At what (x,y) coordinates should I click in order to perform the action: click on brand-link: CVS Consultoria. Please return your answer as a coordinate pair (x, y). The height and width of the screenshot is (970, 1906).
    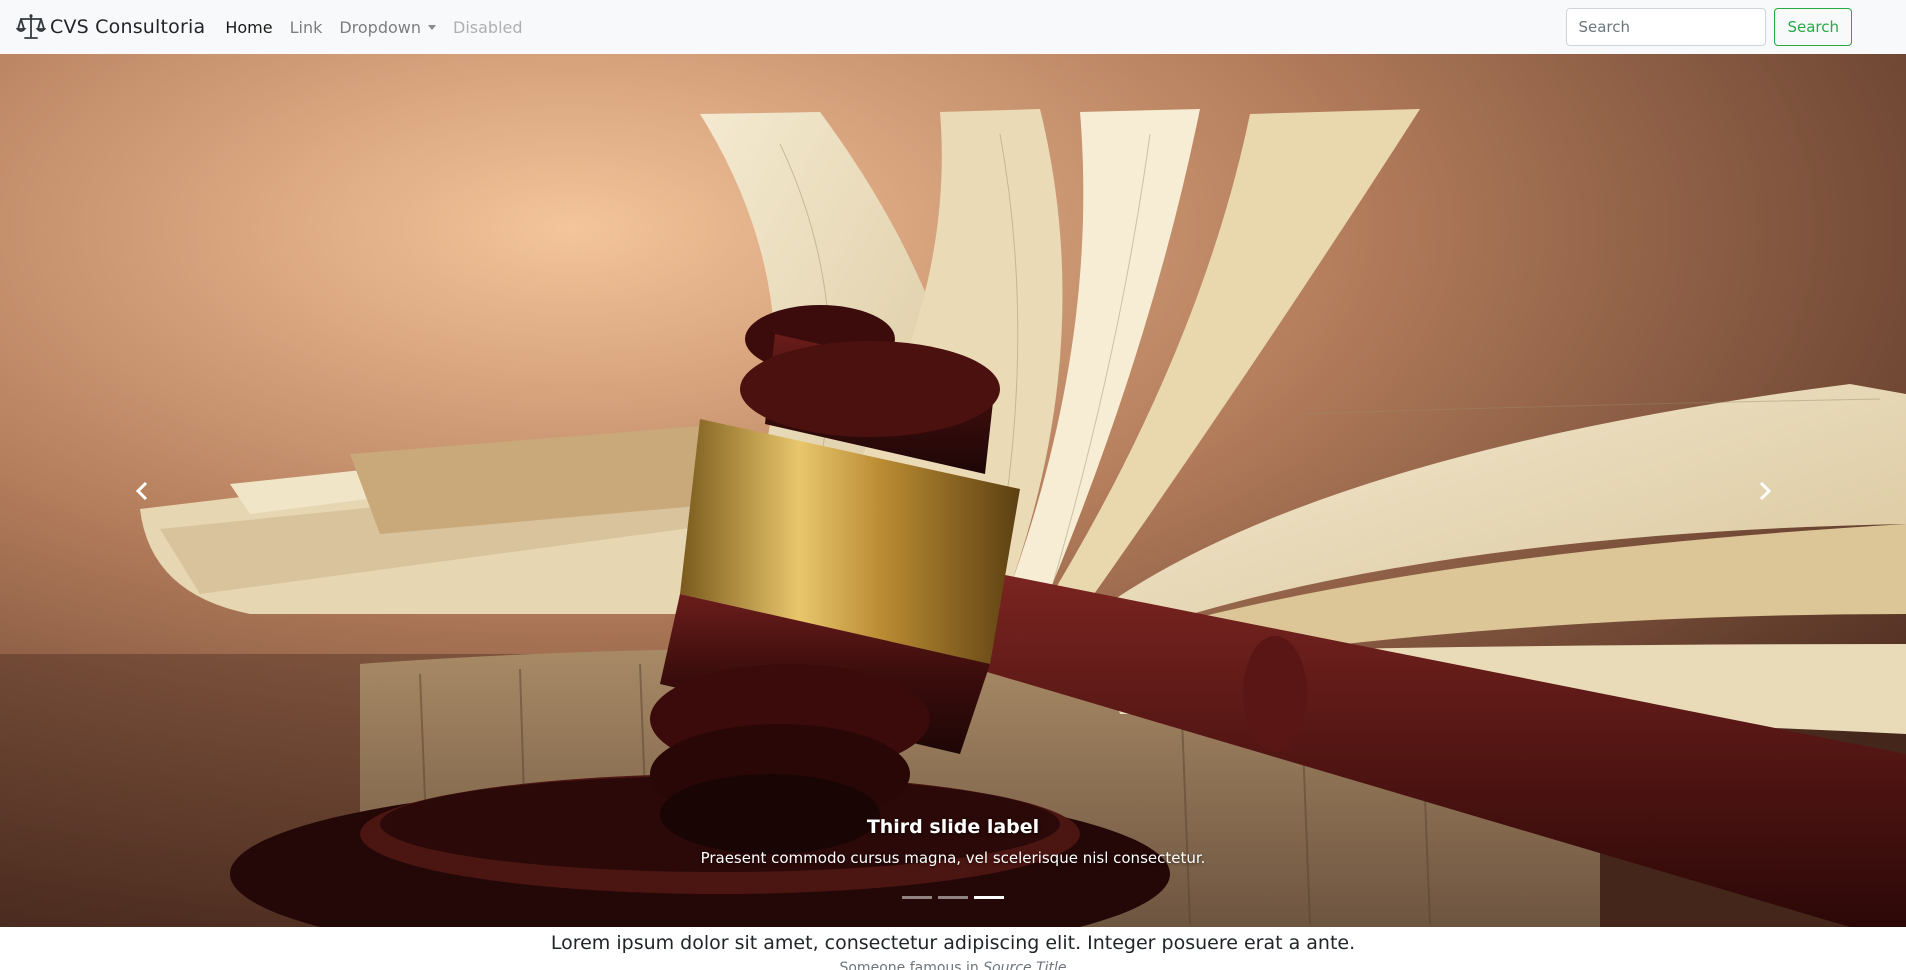
    Looking at the image, I should click on (110, 27).